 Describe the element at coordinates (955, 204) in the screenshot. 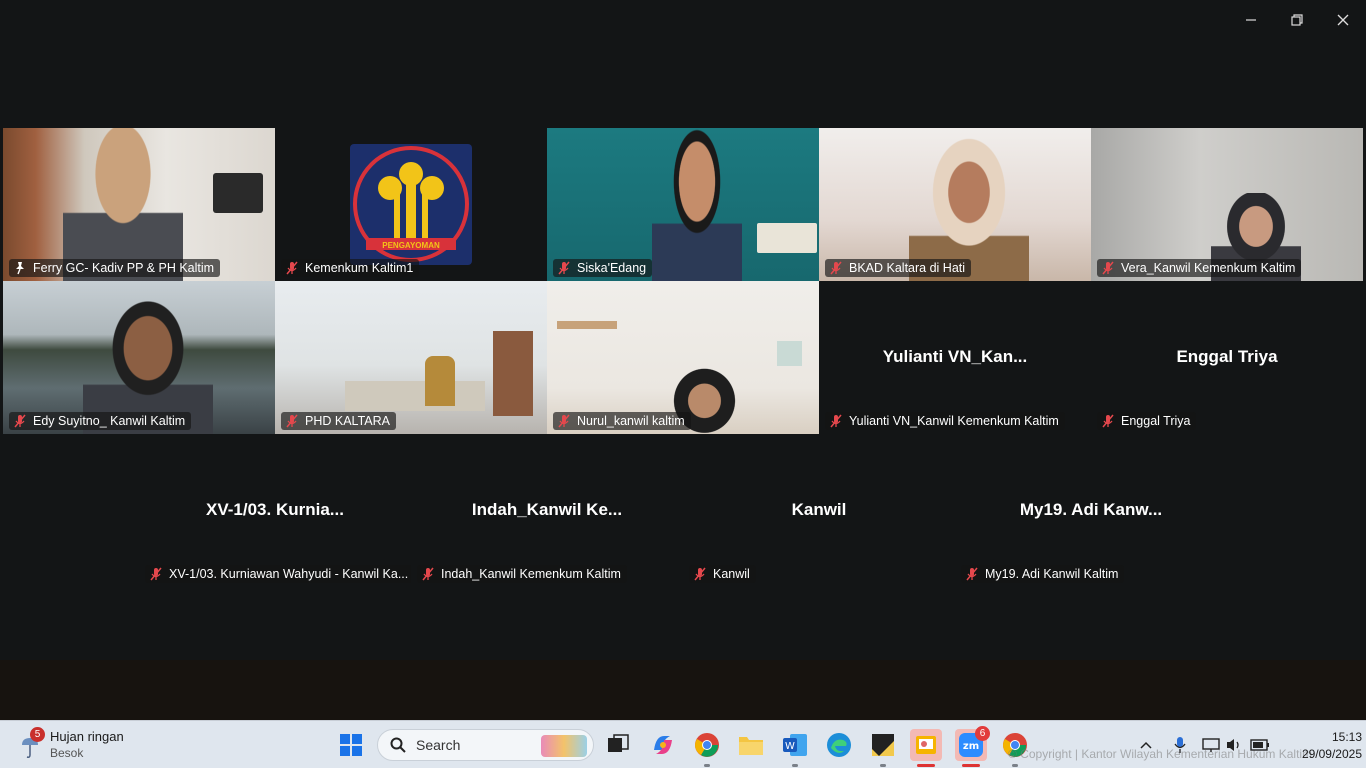

I see `participant-tile: BKAD Kaltara di Hati` at that location.